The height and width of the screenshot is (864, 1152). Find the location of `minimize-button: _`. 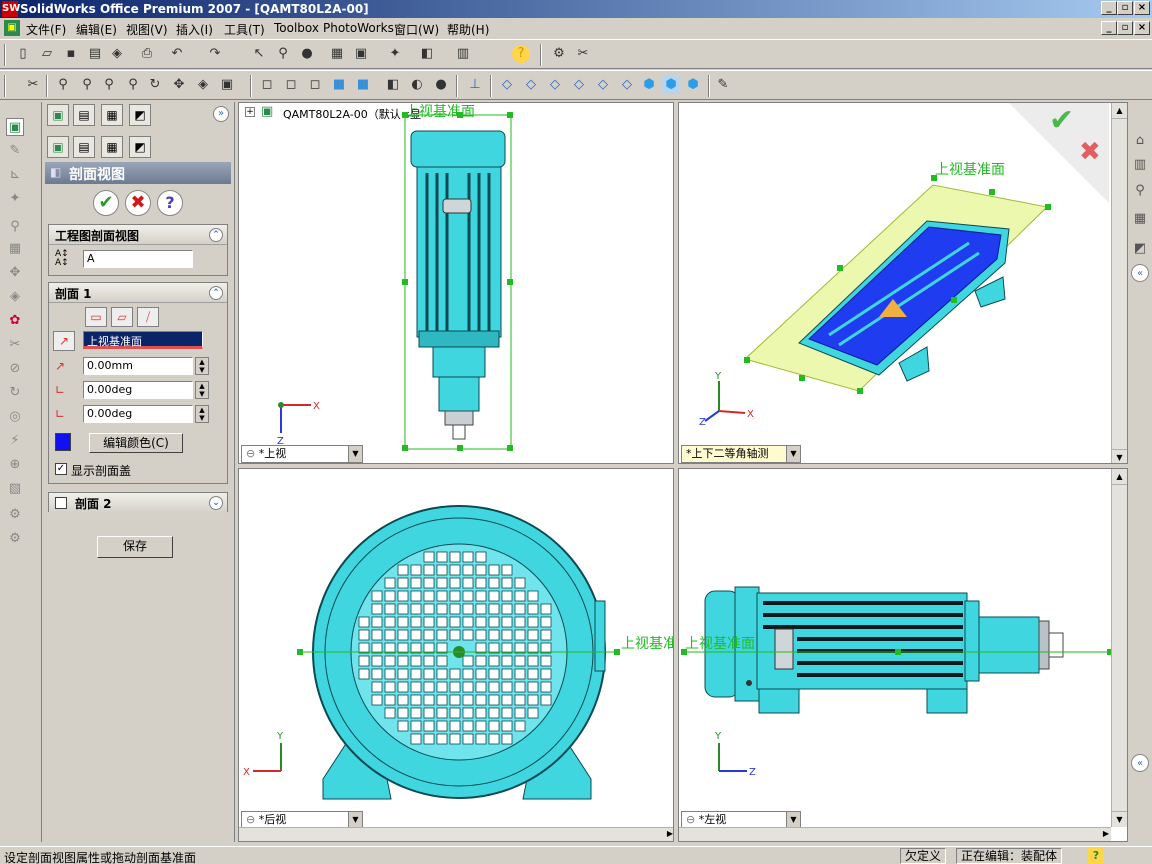

minimize-button: _ is located at coordinates (1109, 8).